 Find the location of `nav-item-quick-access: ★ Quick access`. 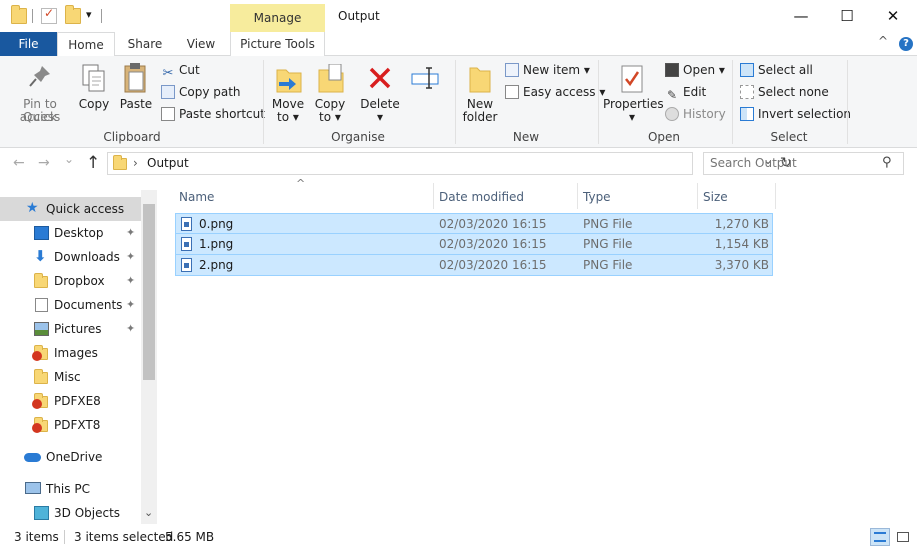

nav-item-quick-access: ★ Quick access is located at coordinates (70, 209).